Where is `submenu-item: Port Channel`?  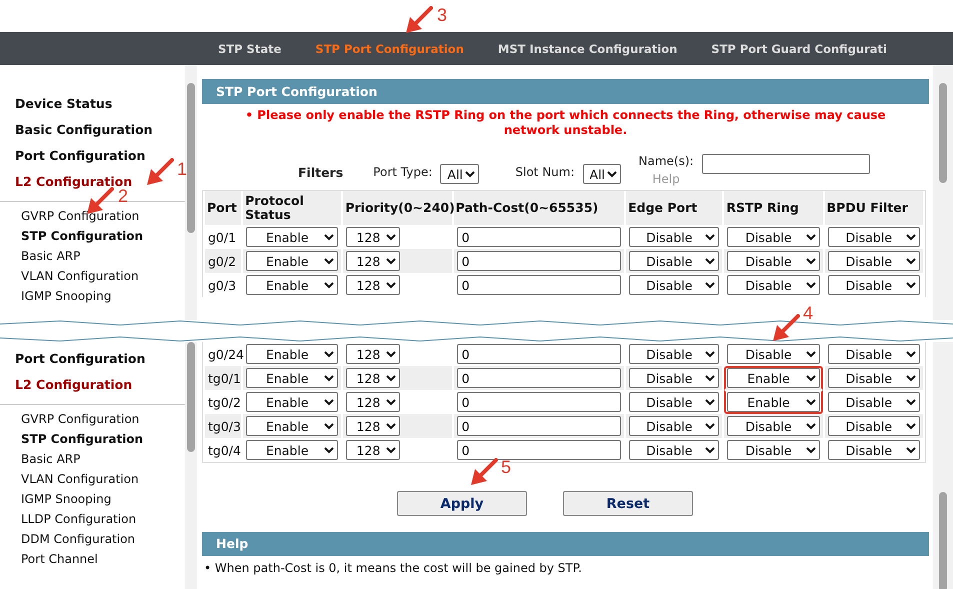
submenu-item: Port Channel is located at coordinates (59, 559).